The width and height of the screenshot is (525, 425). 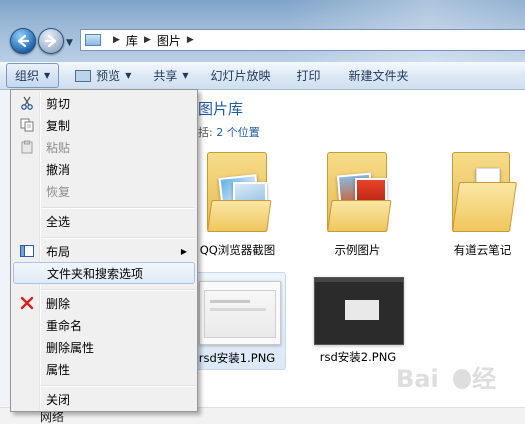 I want to click on back-button, so click(x=23, y=41).